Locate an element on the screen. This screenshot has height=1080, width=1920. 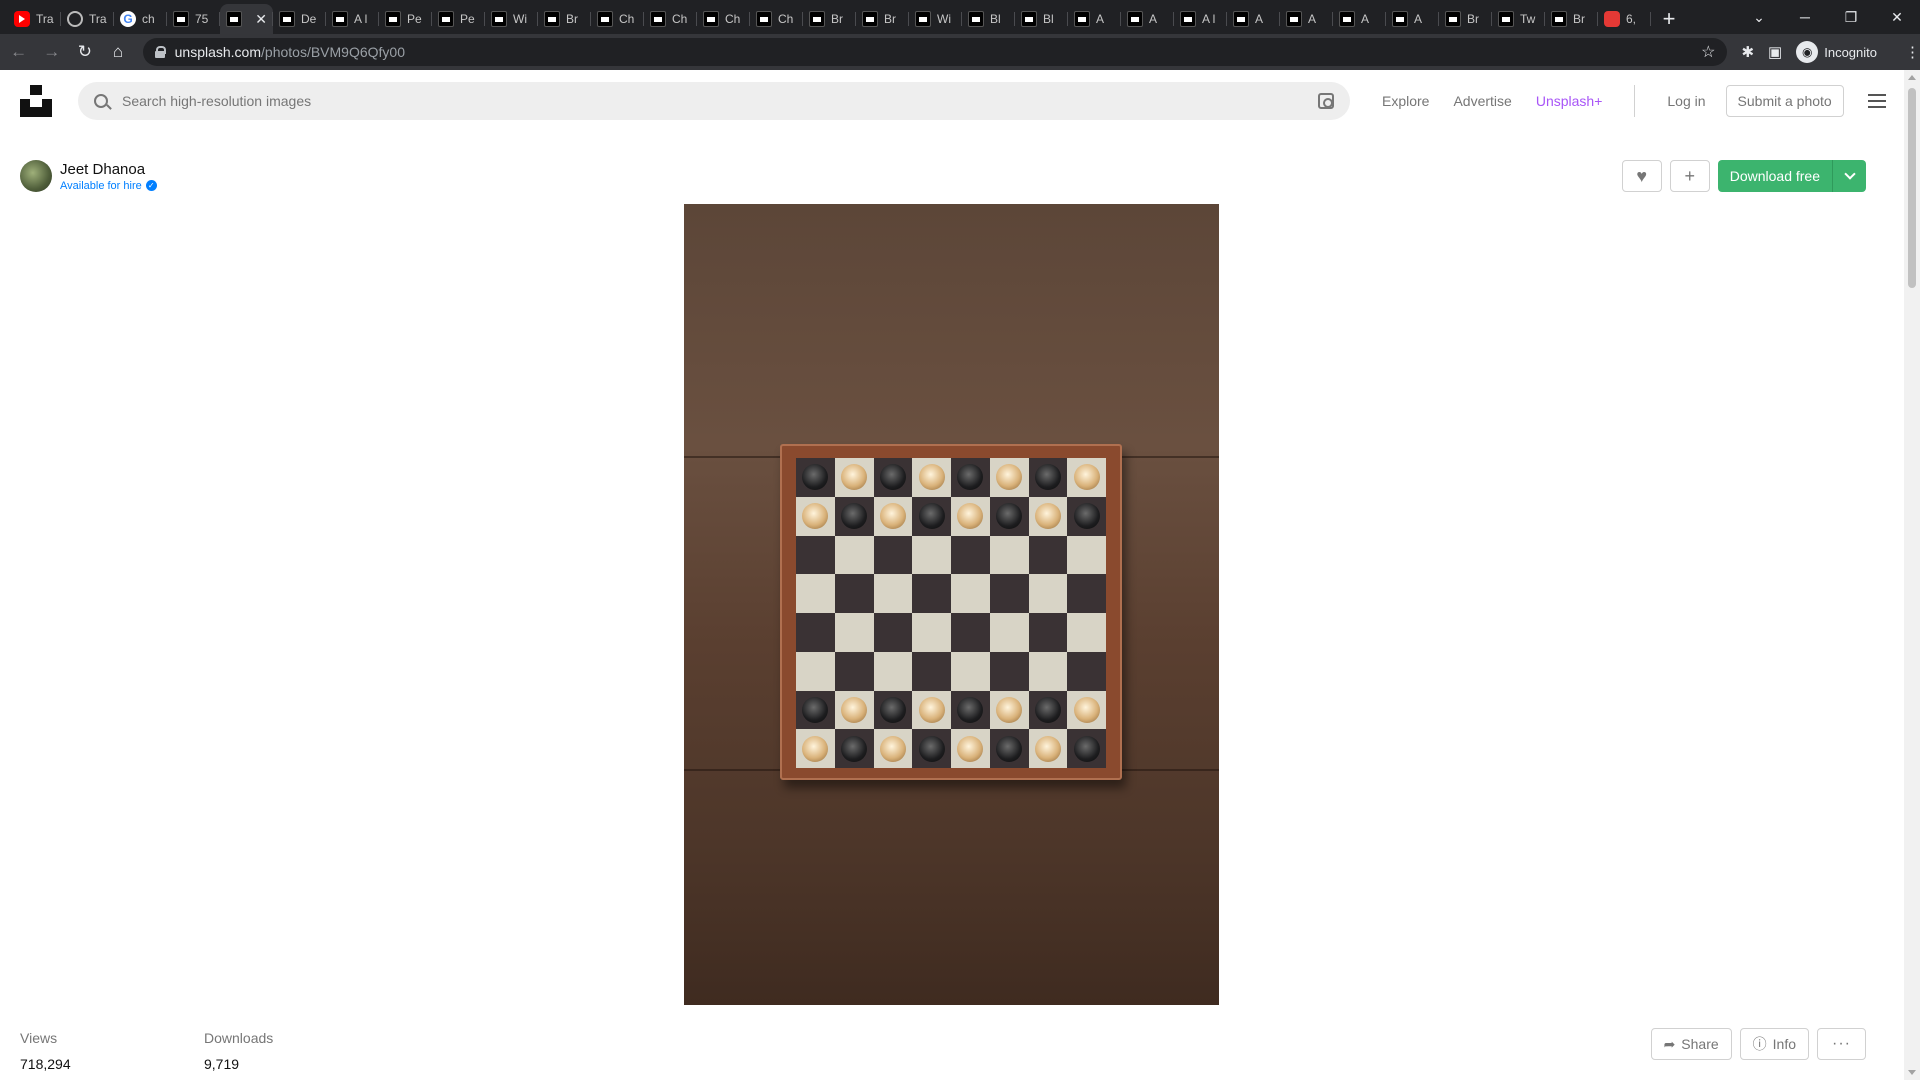
submit-photo-button: Submit a photo is located at coordinates (1784, 101).